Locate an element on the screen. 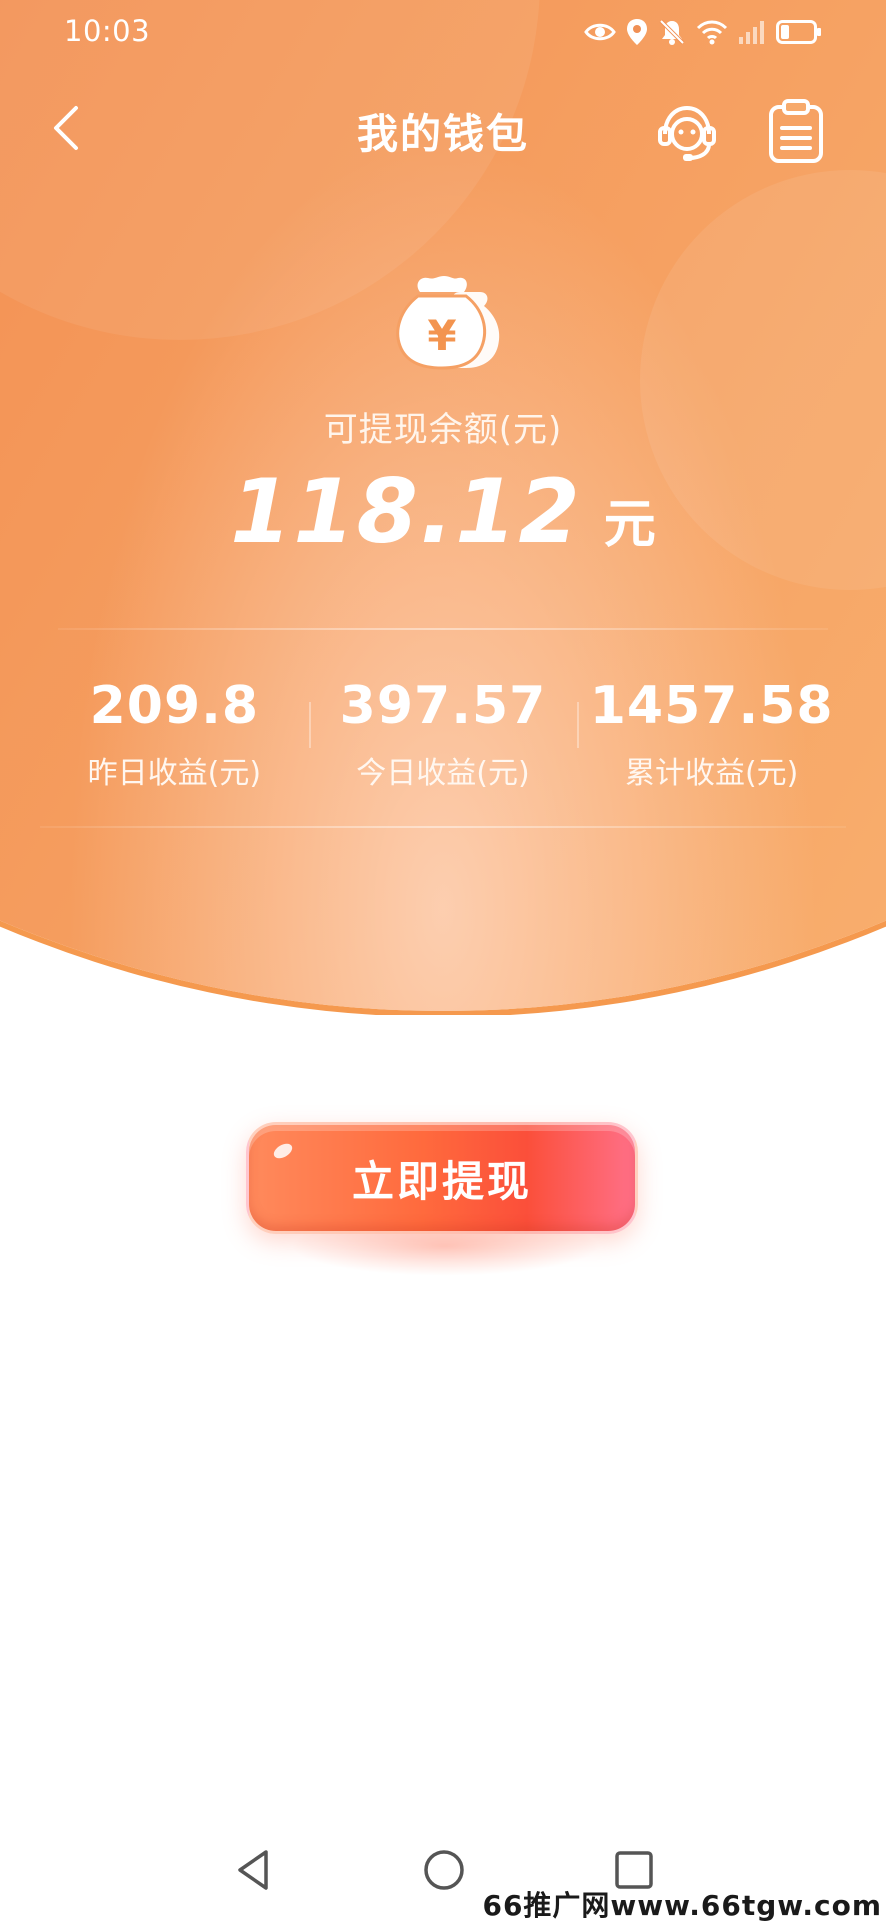 The image size is (886, 1924). status-icons is located at coordinates (703, 32).